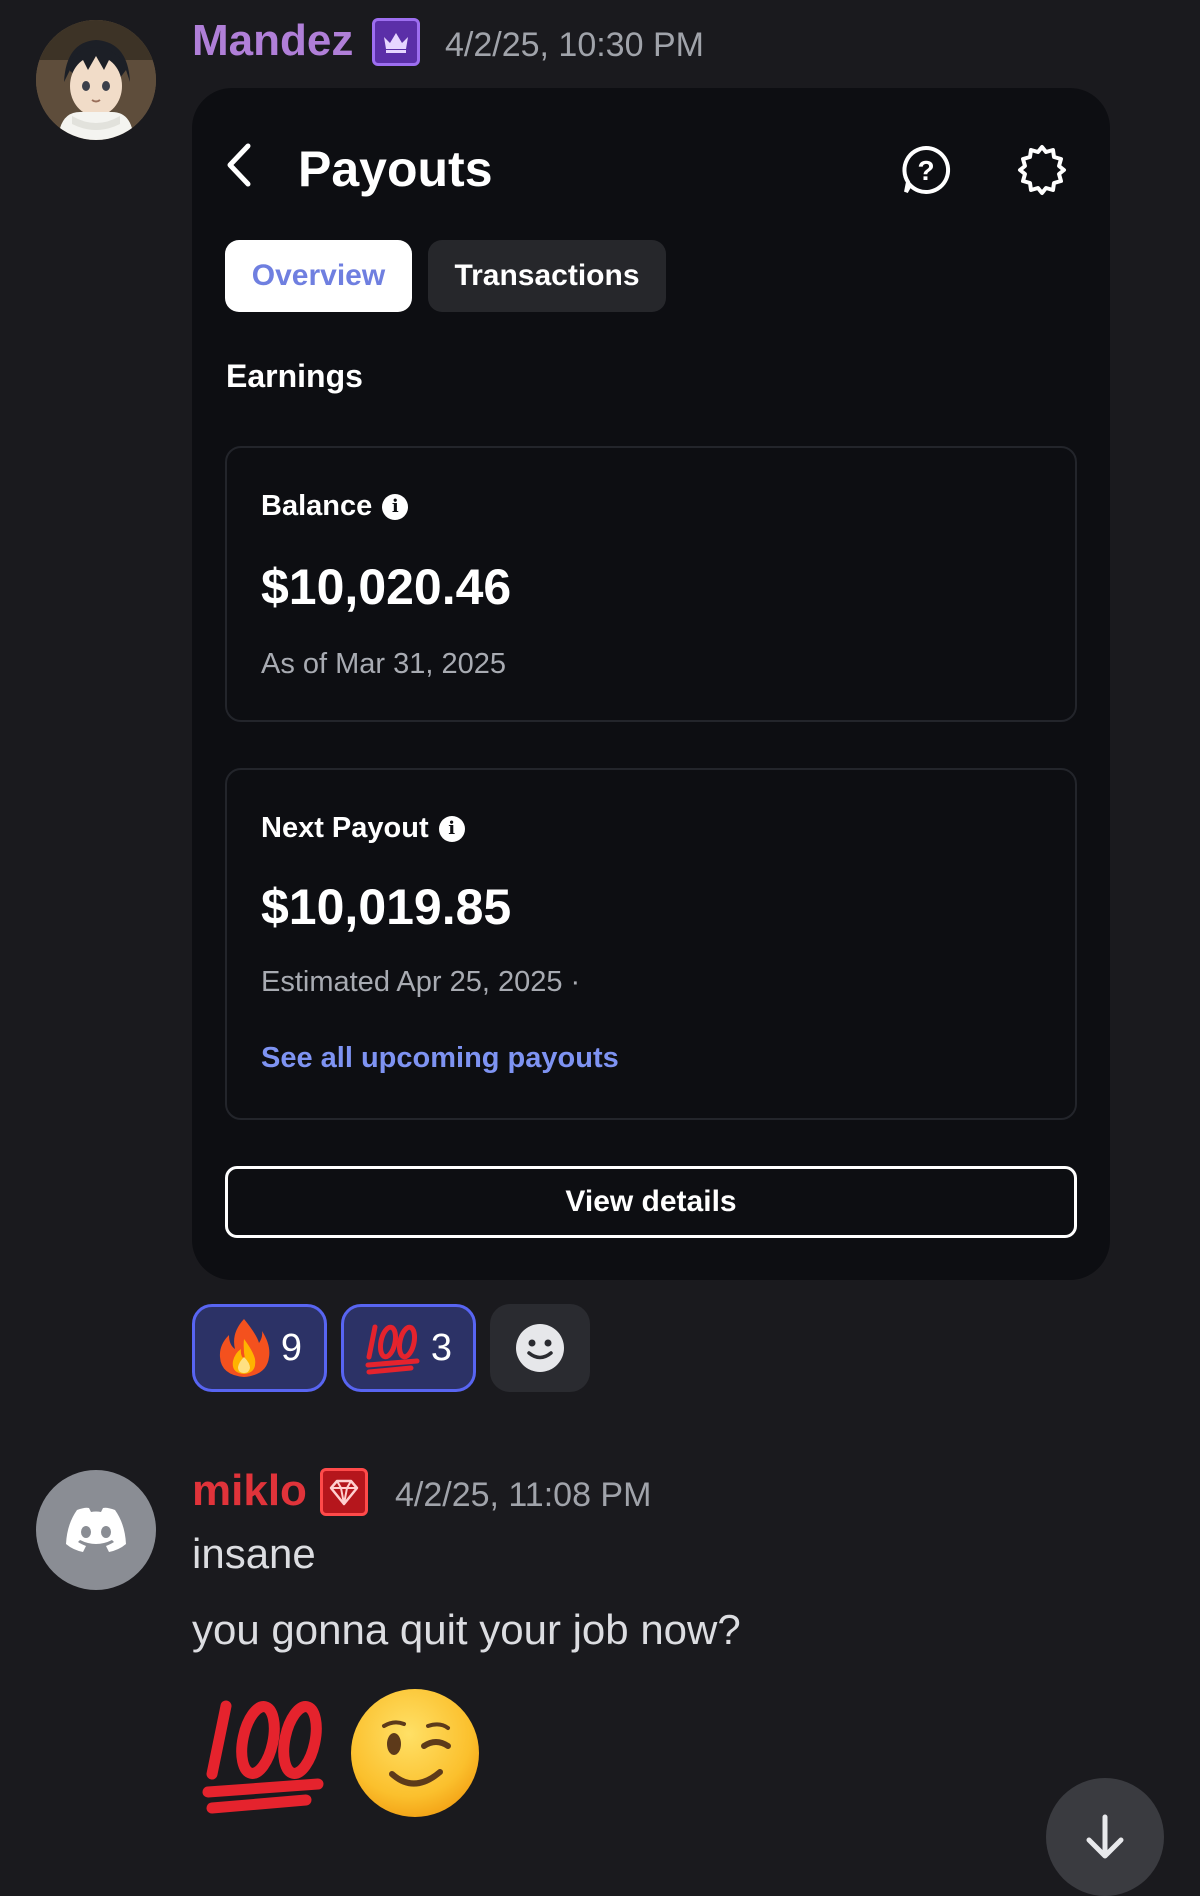  I want to click on next-payout-label-row: Next Payout i, so click(363, 828).